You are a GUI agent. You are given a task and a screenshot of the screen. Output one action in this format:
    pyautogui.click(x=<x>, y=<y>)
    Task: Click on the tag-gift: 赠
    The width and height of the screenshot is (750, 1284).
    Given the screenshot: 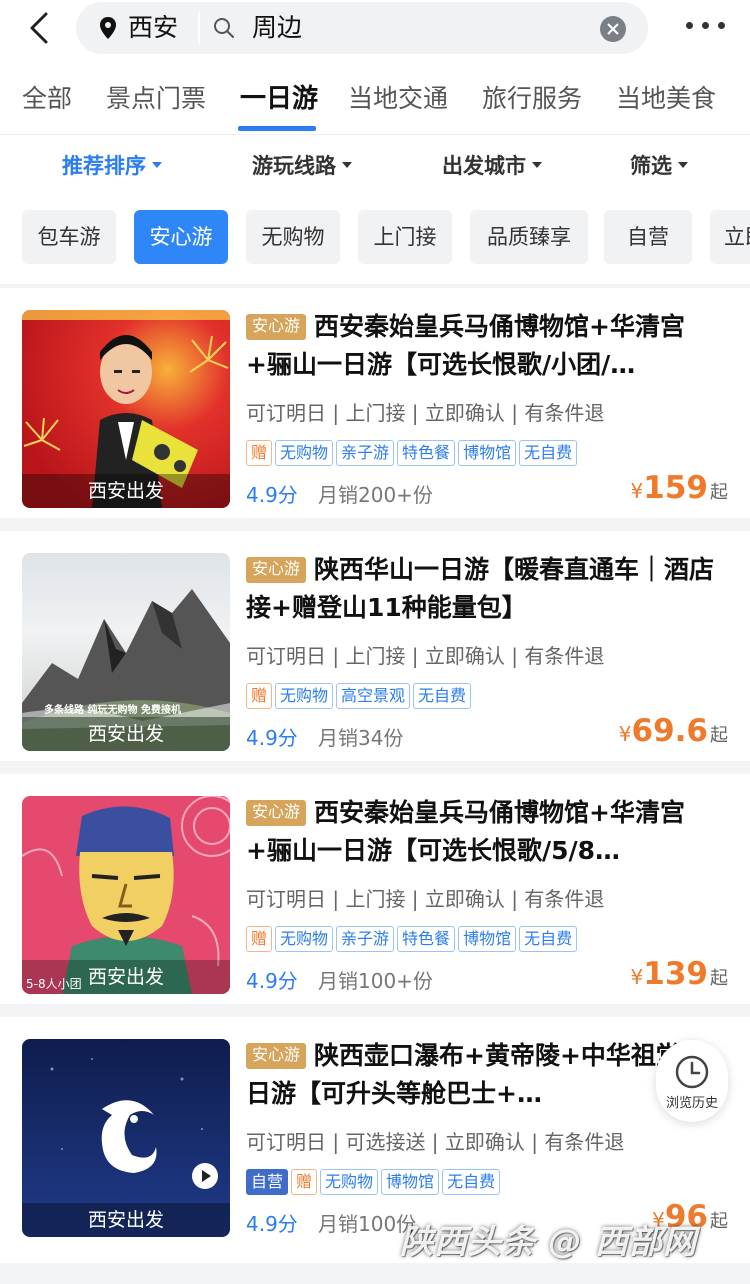 What is the action you would take?
    pyautogui.click(x=259, y=939)
    